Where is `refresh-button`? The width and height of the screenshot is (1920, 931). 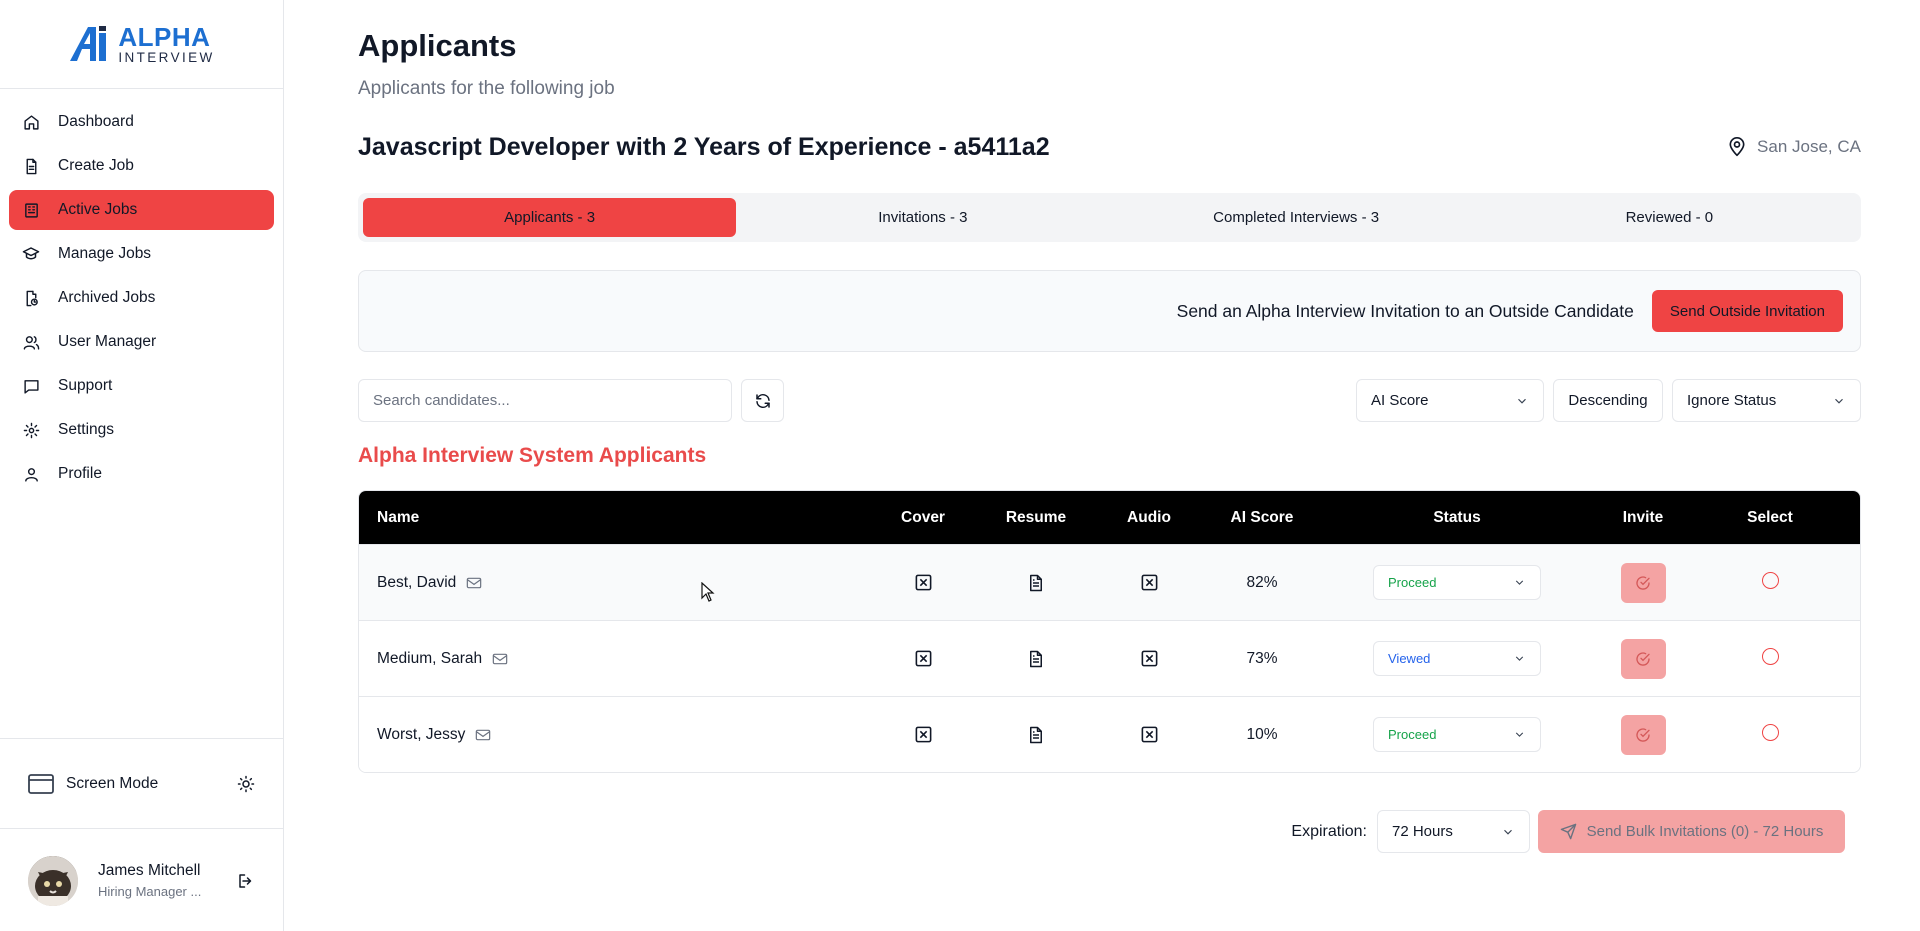
refresh-button is located at coordinates (762, 400).